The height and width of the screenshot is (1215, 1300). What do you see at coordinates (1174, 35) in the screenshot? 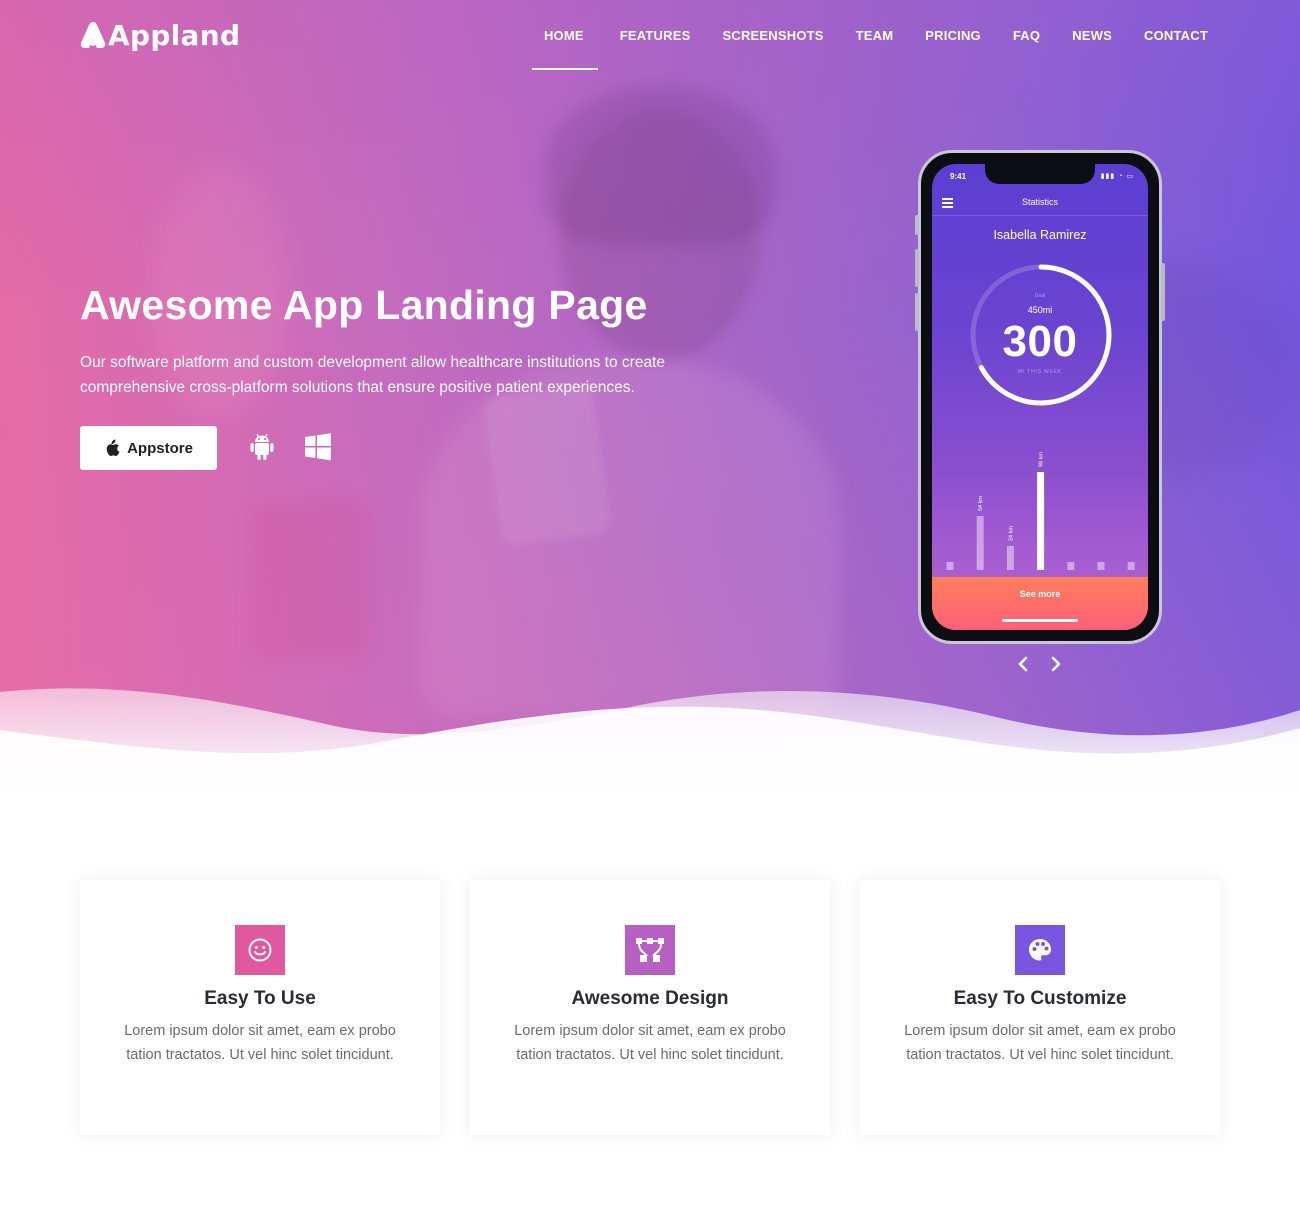
I see `nav-contact: CONTACT` at bounding box center [1174, 35].